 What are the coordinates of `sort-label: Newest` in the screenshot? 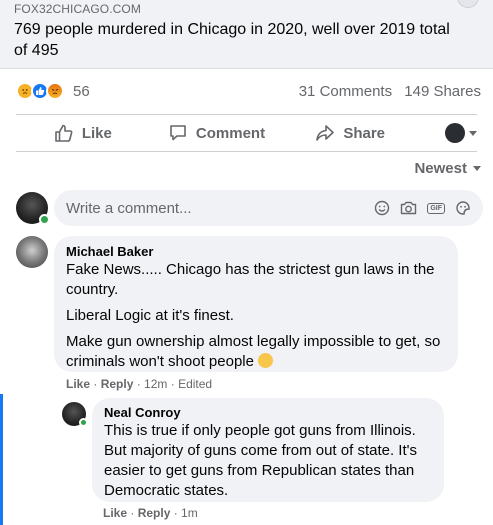 It's located at (440, 168).